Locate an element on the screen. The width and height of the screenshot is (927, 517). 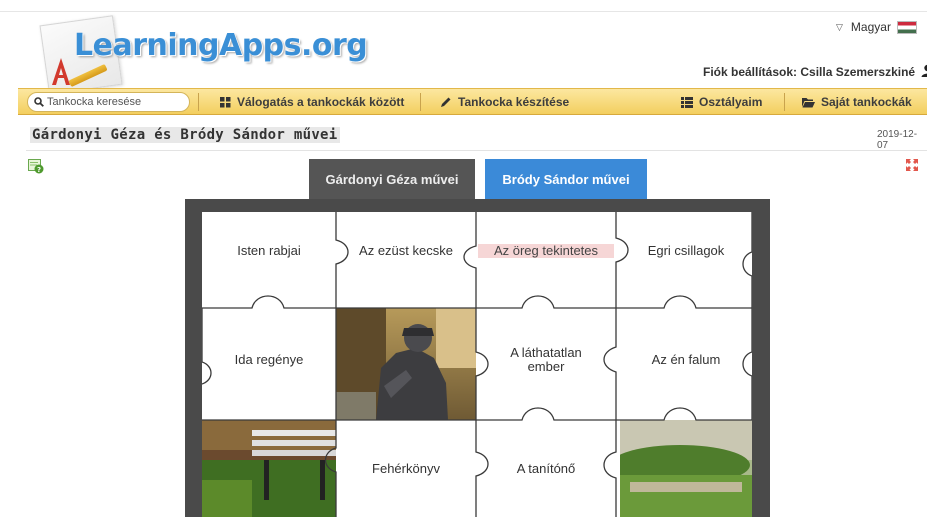
learningapps-logo: LearningApps.org is located at coordinates (198, 53).